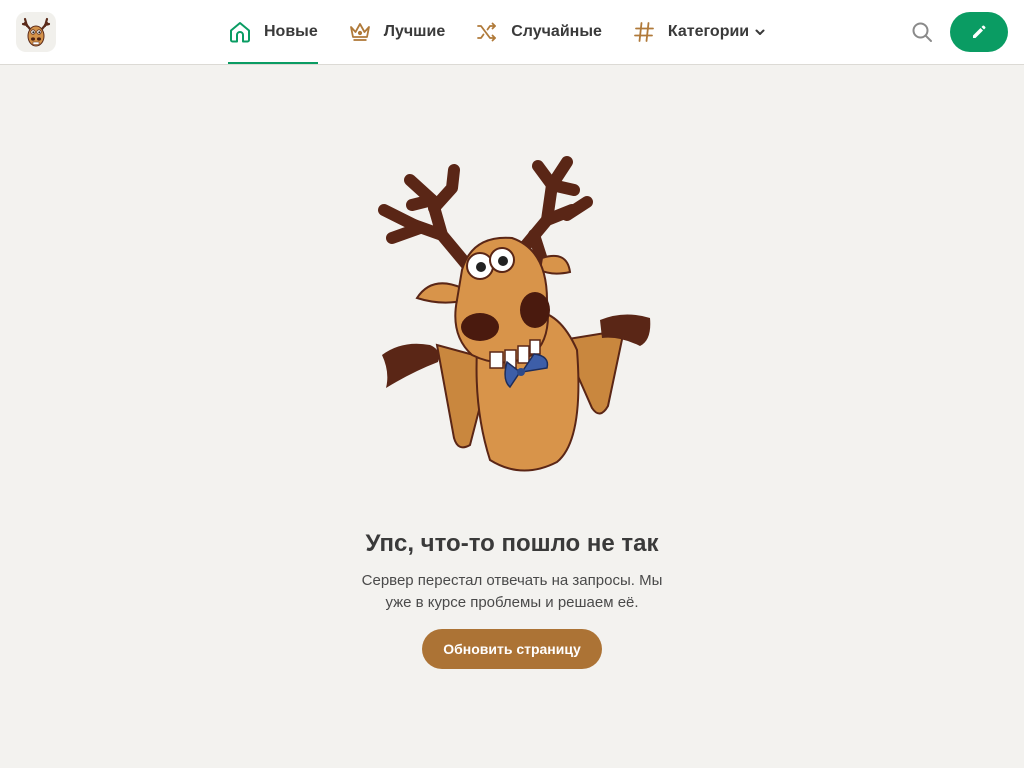 Image resolution: width=1024 pixels, height=768 pixels. Describe the element at coordinates (512, 307) in the screenshot. I see `shrugging-moose-illustration` at that location.